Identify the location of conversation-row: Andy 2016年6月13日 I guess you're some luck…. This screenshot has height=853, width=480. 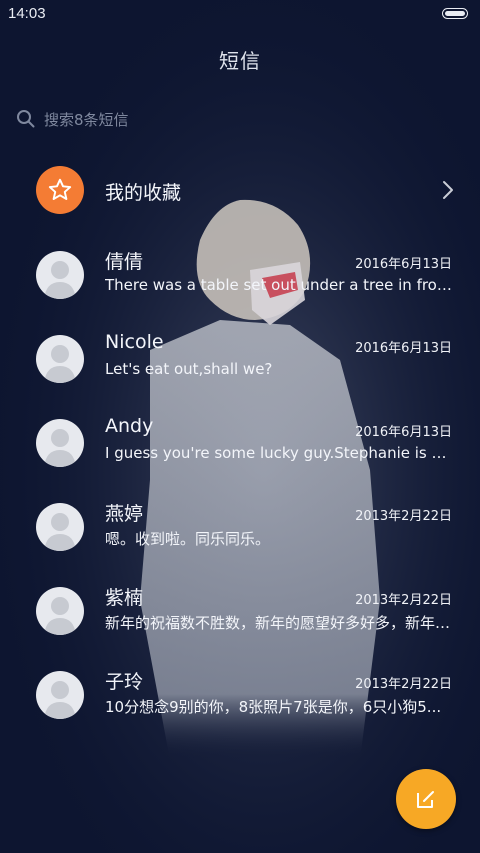
(240, 447).